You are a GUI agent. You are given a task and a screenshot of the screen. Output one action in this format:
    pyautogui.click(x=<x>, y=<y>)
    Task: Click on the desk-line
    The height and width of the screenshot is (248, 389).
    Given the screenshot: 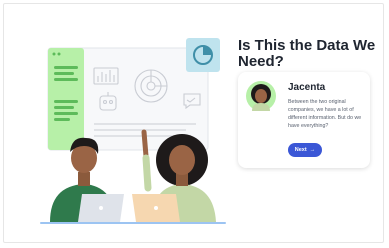 What is the action you would take?
    pyautogui.click(x=133, y=223)
    